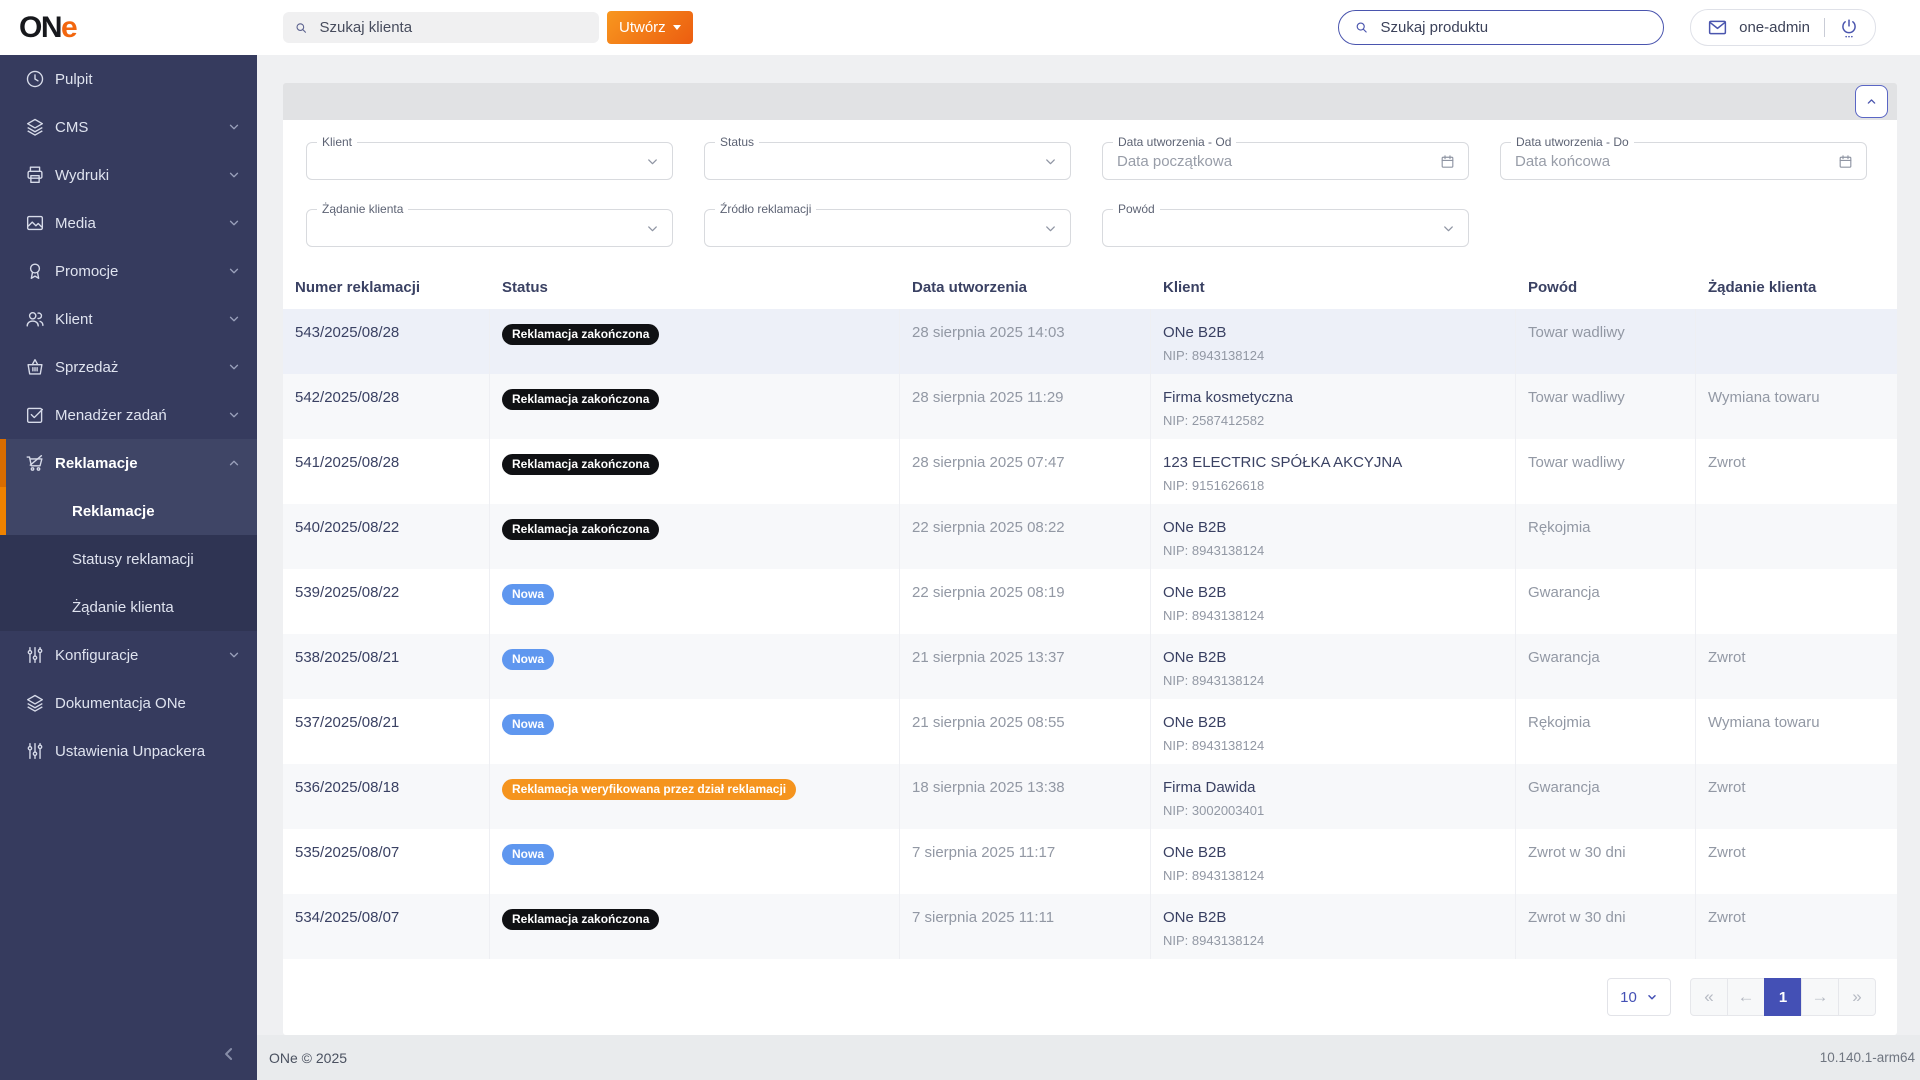 The width and height of the screenshot is (1920, 1080). I want to click on date-to-input, so click(1675, 161).